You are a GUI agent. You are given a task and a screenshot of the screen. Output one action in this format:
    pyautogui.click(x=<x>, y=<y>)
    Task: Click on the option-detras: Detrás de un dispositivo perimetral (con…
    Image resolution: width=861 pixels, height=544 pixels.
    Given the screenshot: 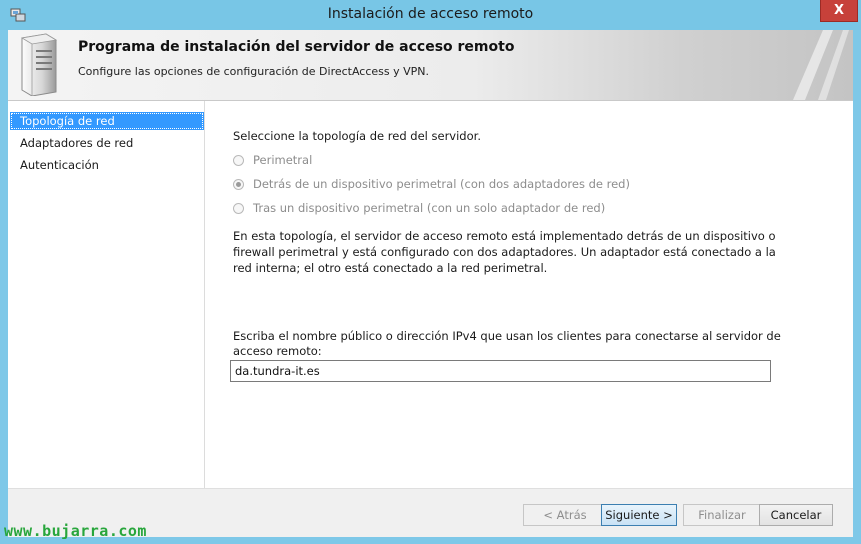 What is the action you would take?
    pyautogui.click(x=431, y=184)
    